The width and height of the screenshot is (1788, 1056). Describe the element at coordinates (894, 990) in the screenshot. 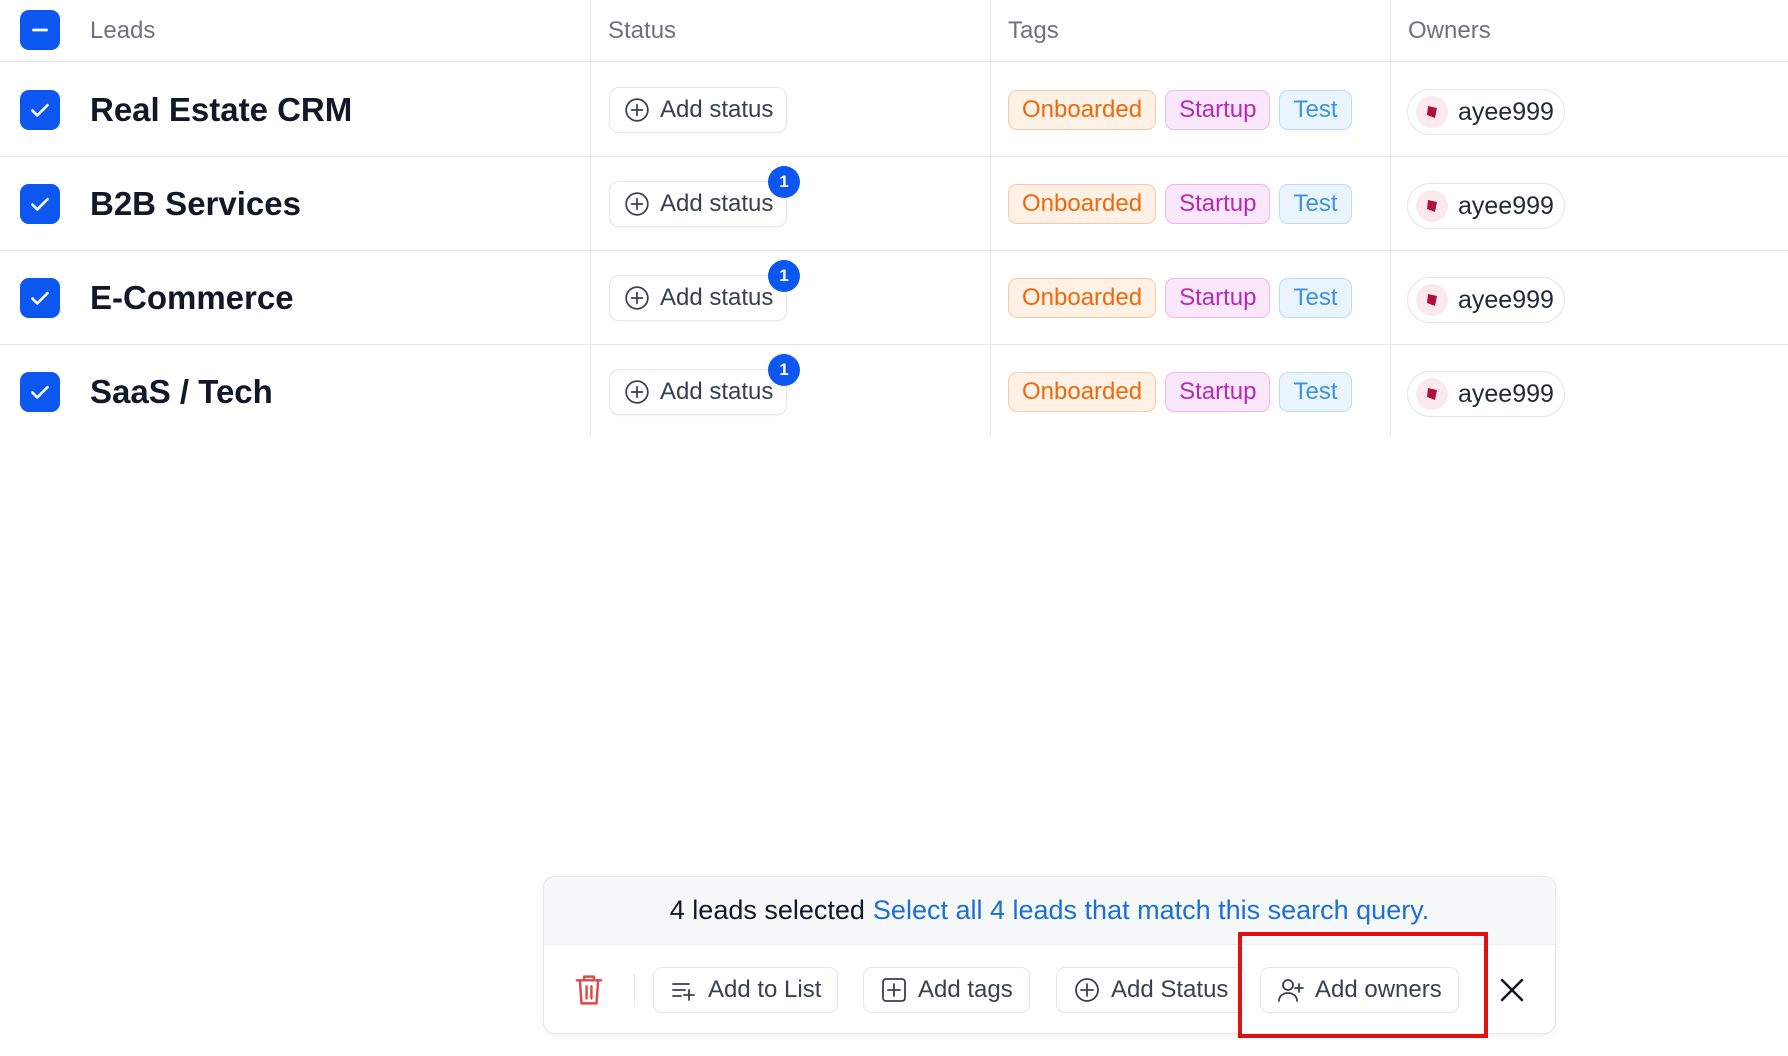

I see `plus-square-icon` at that location.